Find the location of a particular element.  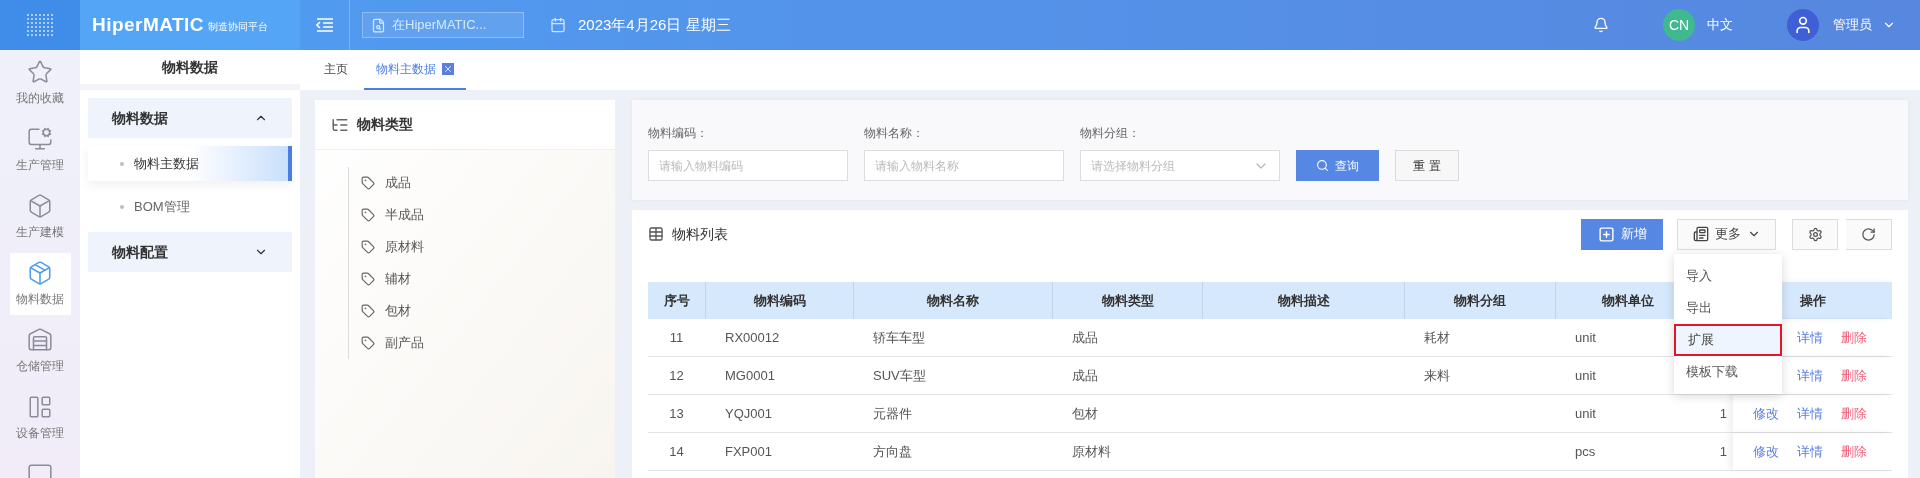

user-name: 管理员 is located at coordinates (1852, 25).